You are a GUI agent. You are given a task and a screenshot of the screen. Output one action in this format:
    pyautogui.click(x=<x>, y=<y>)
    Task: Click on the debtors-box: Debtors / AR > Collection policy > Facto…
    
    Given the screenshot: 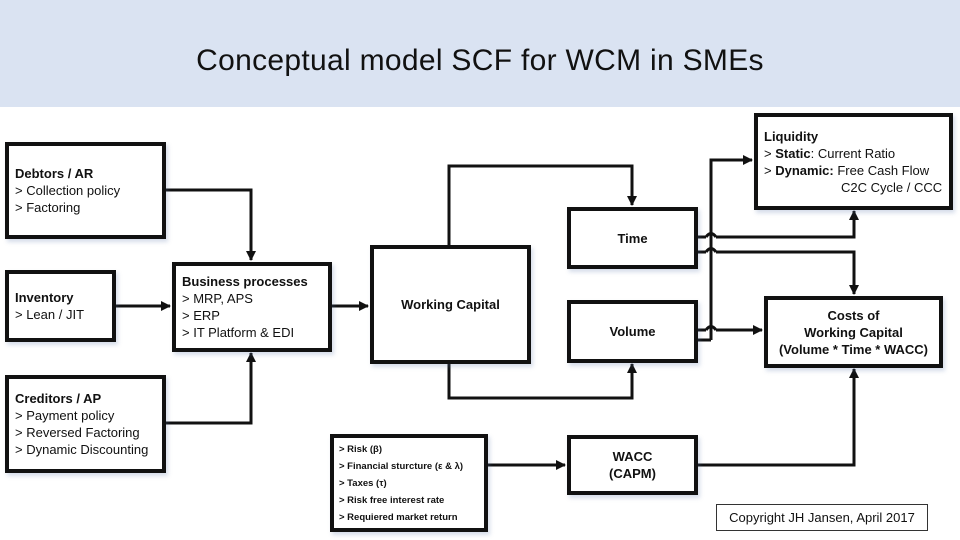 What is the action you would take?
    pyautogui.click(x=85, y=190)
    